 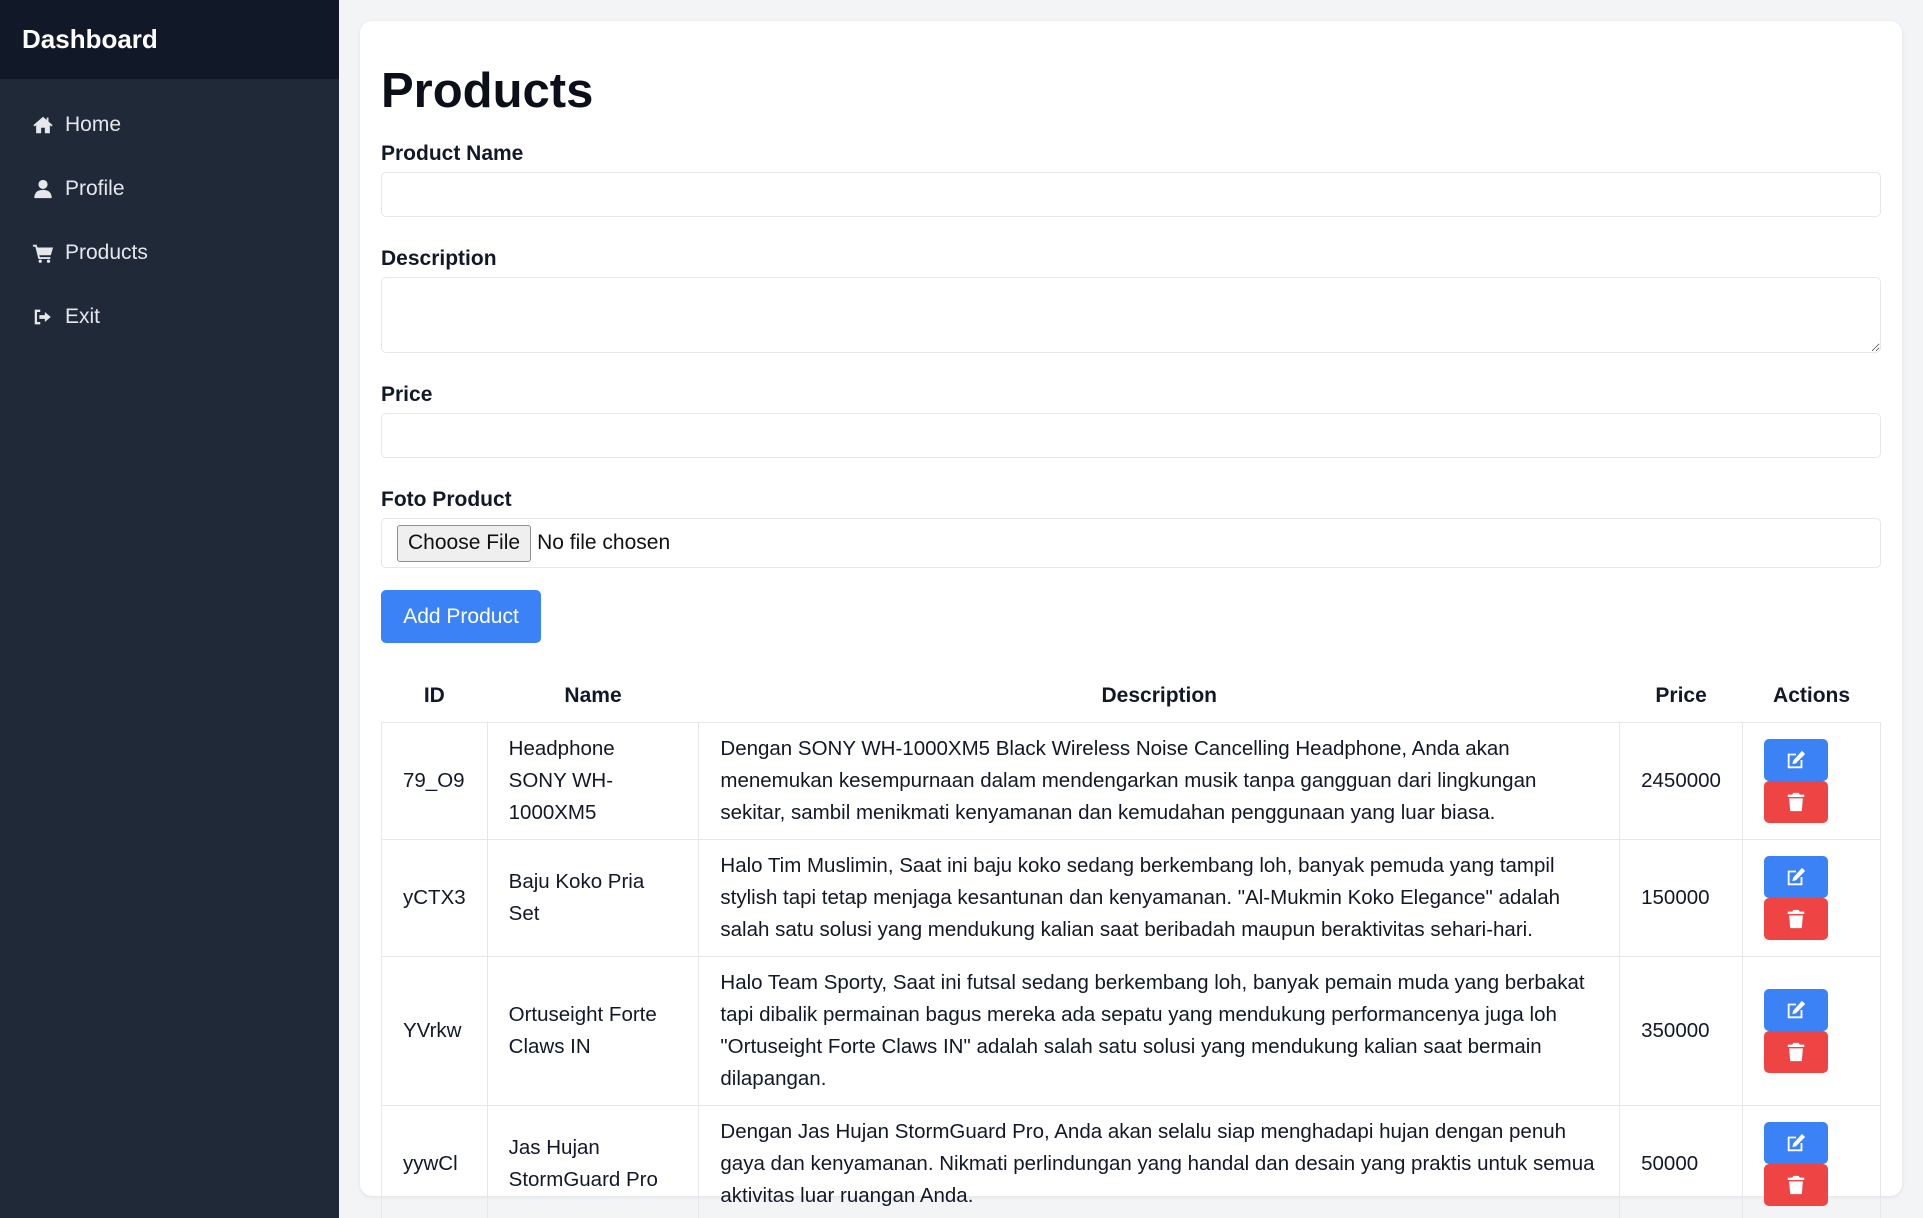 What do you see at coordinates (604, 542) in the screenshot?
I see `file-status: No file chosen` at bounding box center [604, 542].